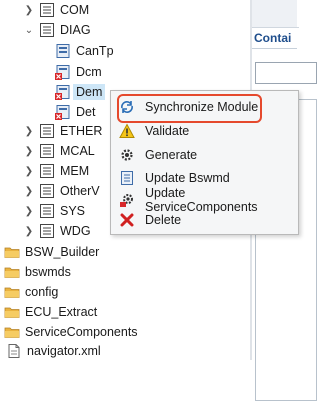 This screenshot has width=320, height=401. What do you see at coordinates (204, 219) in the screenshot?
I see `menu-item-delete: Delete` at bounding box center [204, 219].